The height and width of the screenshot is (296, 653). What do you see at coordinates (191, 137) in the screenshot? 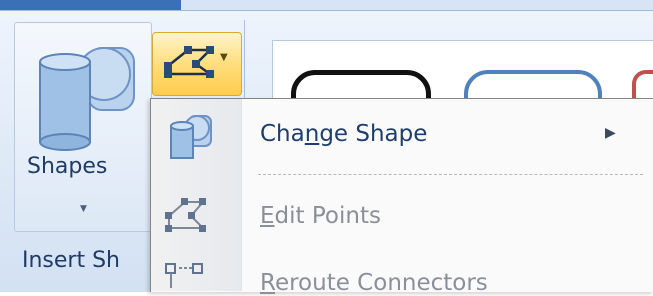
I see `change-shape-icon` at bounding box center [191, 137].